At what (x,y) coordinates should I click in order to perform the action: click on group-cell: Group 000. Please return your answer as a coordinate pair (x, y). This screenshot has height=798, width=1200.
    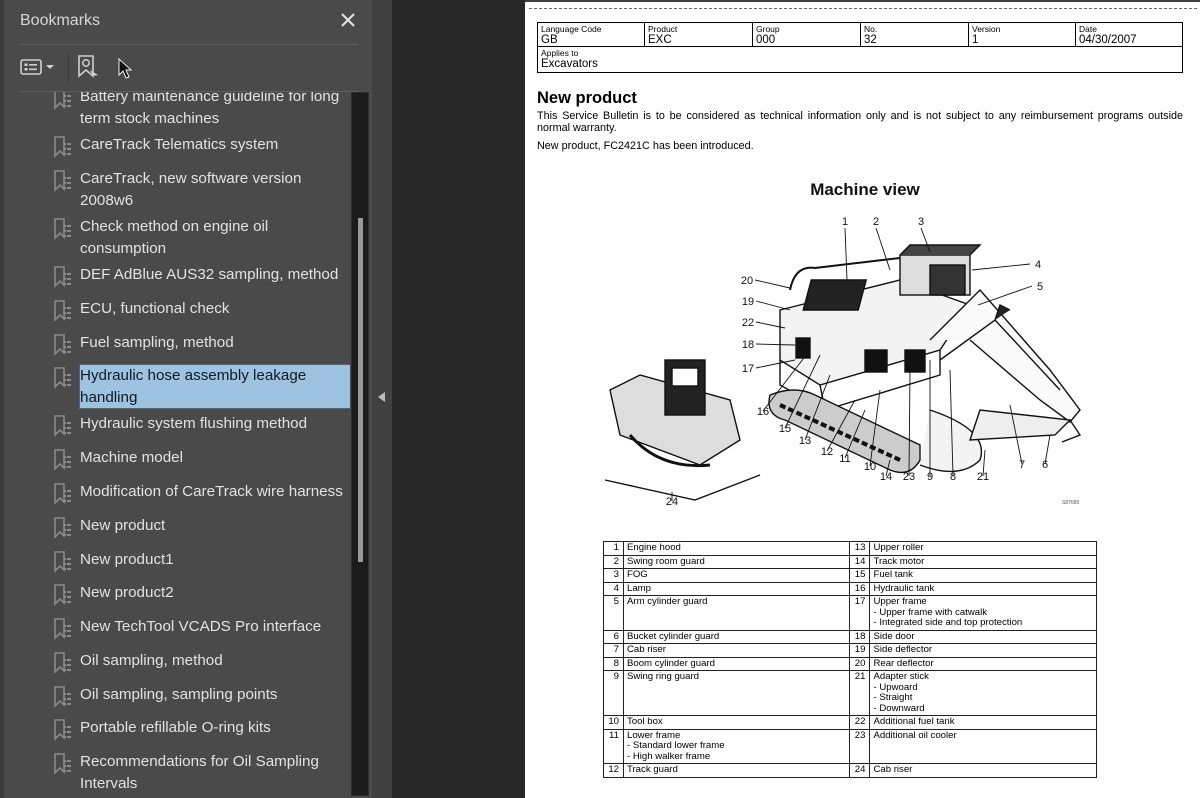
    Looking at the image, I should click on (806, 34).